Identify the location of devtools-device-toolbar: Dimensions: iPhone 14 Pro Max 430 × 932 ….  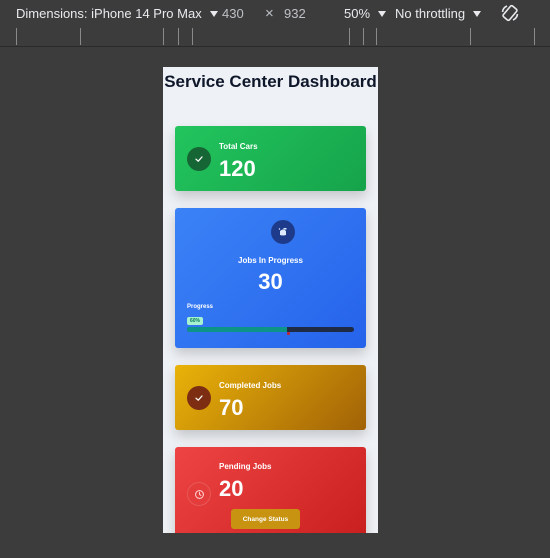
(275, 14).